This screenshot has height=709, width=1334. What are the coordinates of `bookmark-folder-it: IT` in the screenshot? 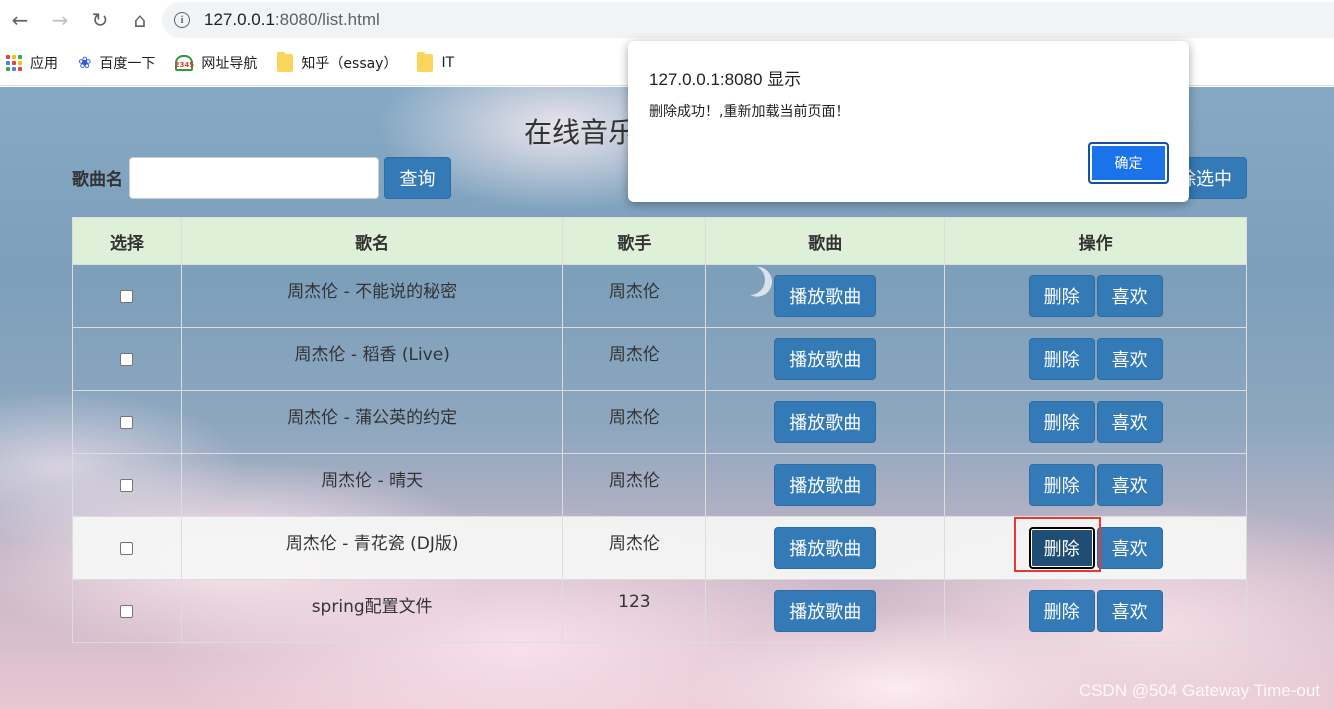 It's located at (435, 63).